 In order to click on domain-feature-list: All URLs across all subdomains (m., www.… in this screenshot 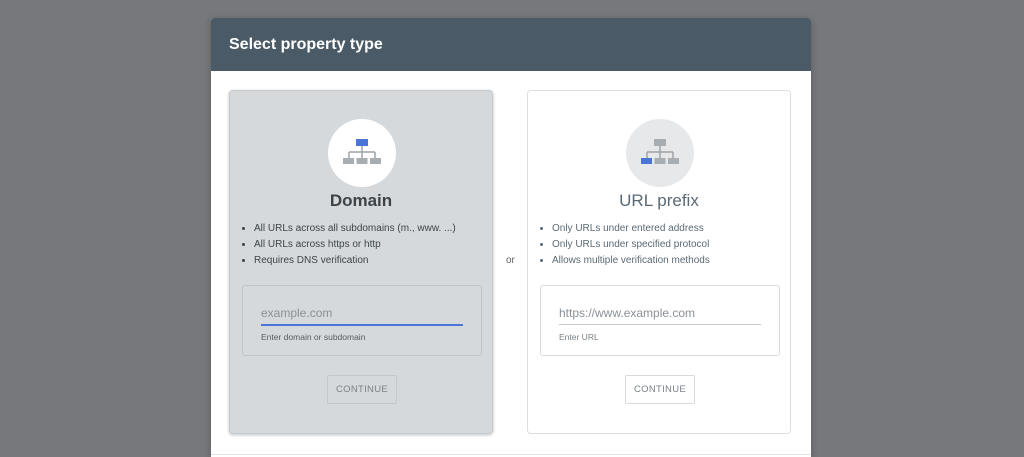, I will do `click(345, 245)`.